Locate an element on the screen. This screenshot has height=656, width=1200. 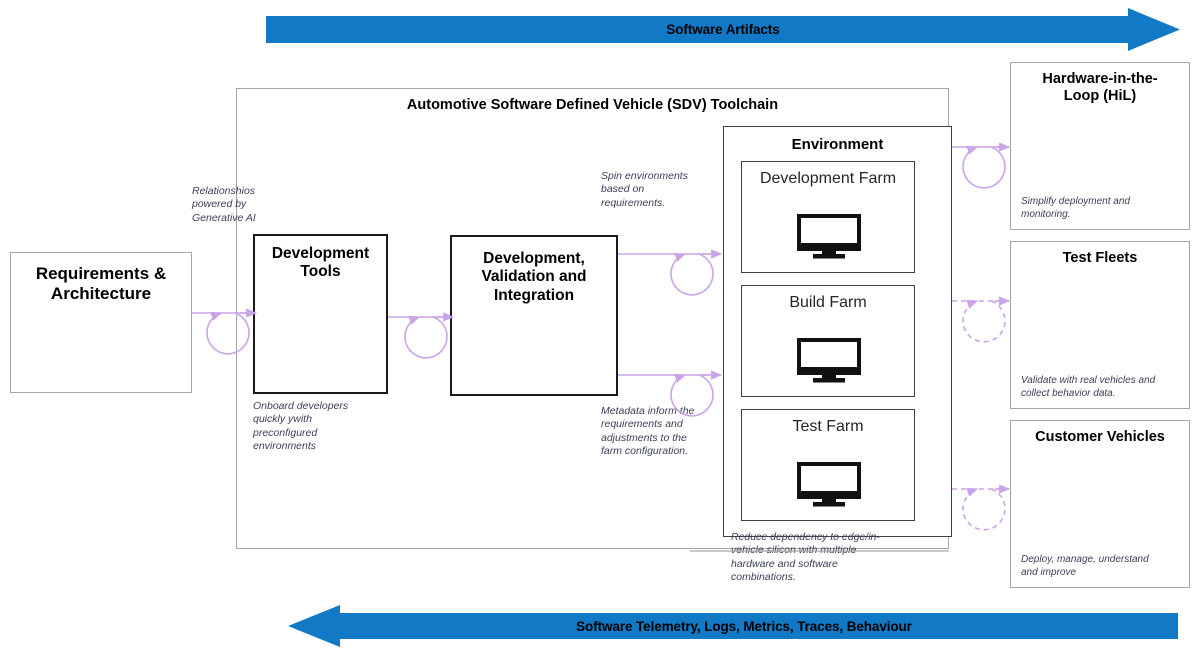
requirements-architecture-title: Requirements & Architecture is located at coordinates (101, 284).